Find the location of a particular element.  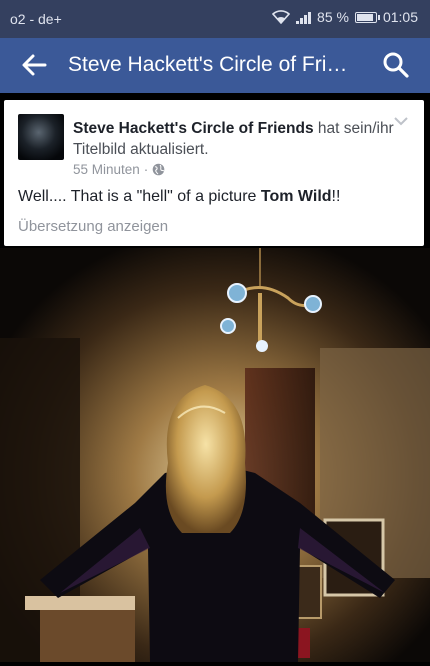

back-button is located at coordinates (34, 65).